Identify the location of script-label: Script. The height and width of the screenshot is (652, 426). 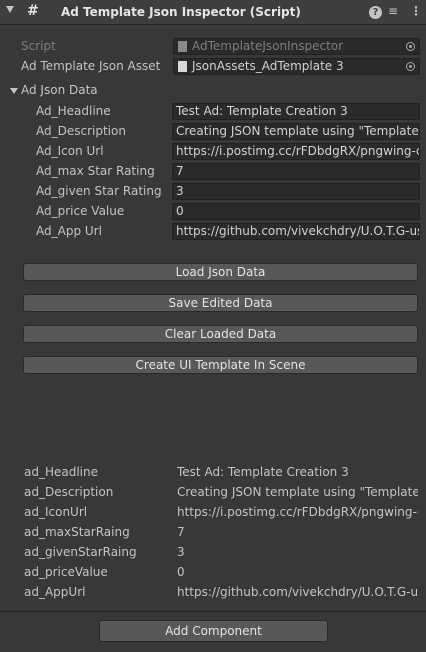
(38, 46).